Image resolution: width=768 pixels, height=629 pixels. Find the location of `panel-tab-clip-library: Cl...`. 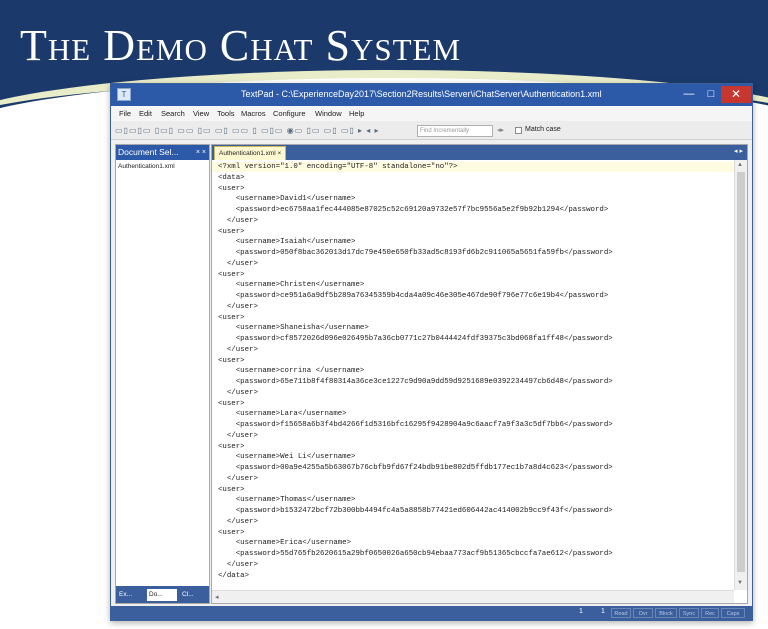

panel-tab-clip-library: Cl... is located at coordinates (194, 595).